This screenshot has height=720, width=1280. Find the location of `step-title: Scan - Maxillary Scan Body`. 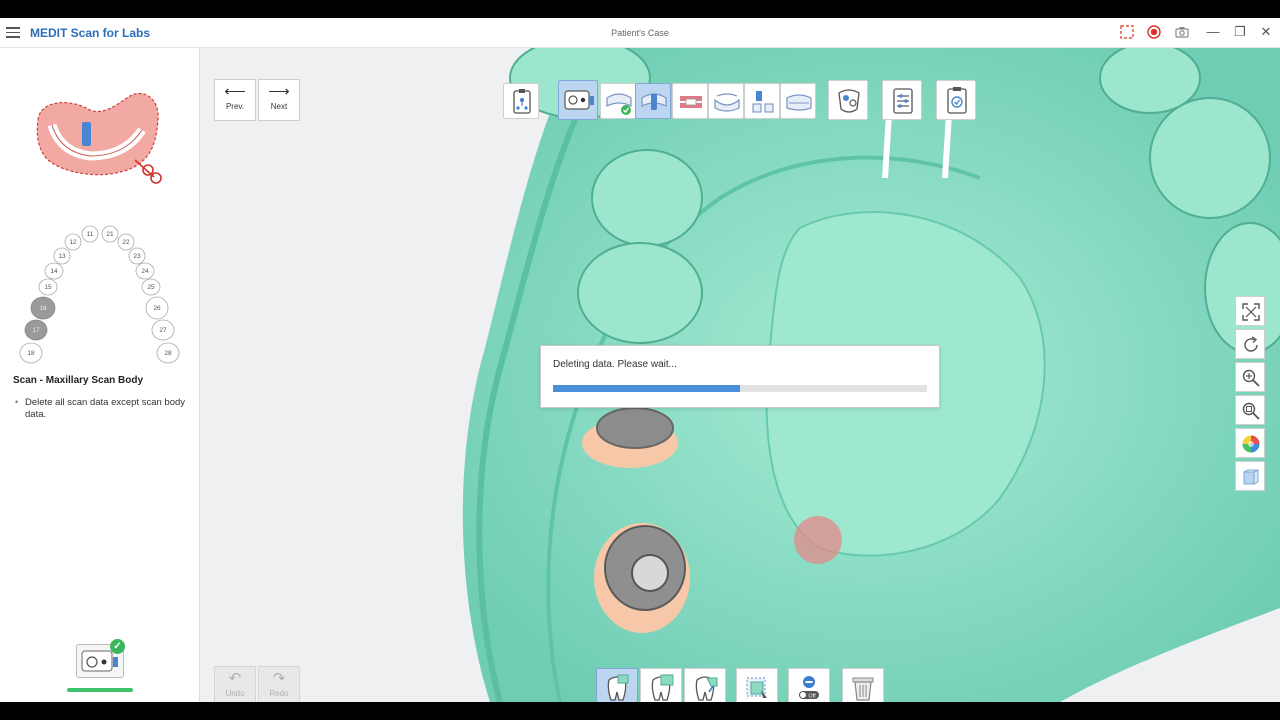

step-title: Scan - Maxillary Scan Body is located at coordinates (78, 380).